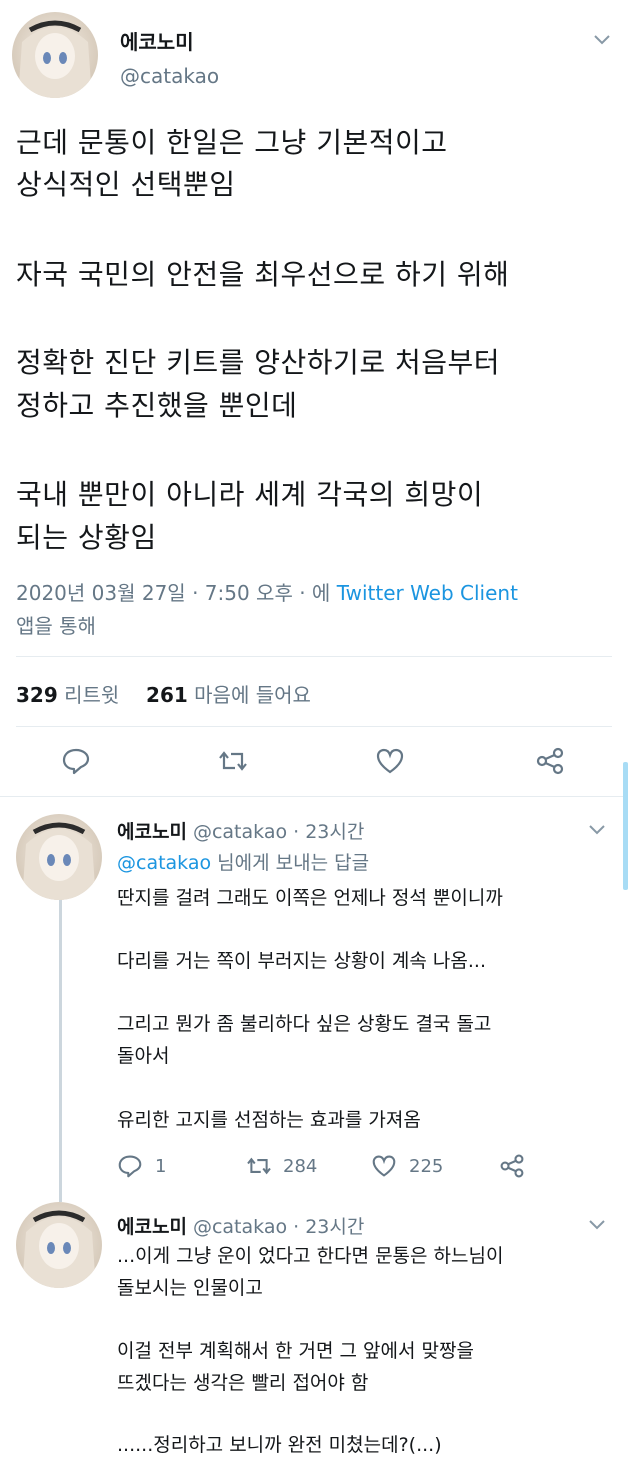 Image resolution: width=628 pixels, height=1466 pixels. I want to click on retweet-stat: 329 리트윗, so click(67, 695).